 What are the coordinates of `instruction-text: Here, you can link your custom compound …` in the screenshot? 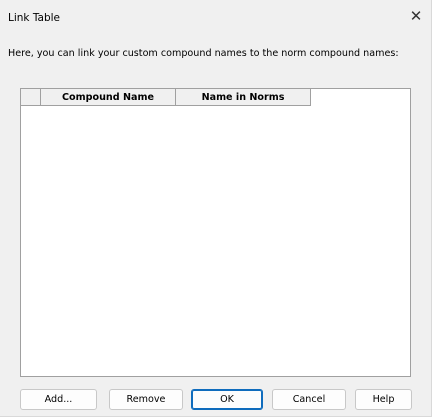 It's located at (203, 53).